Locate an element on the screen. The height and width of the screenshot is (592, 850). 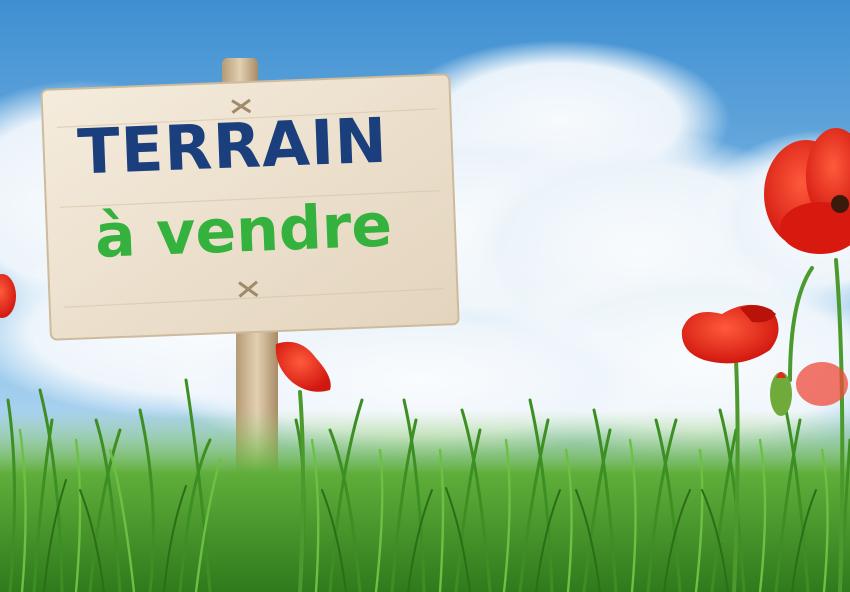
poppy-bud is located at coordinates (781, 394).